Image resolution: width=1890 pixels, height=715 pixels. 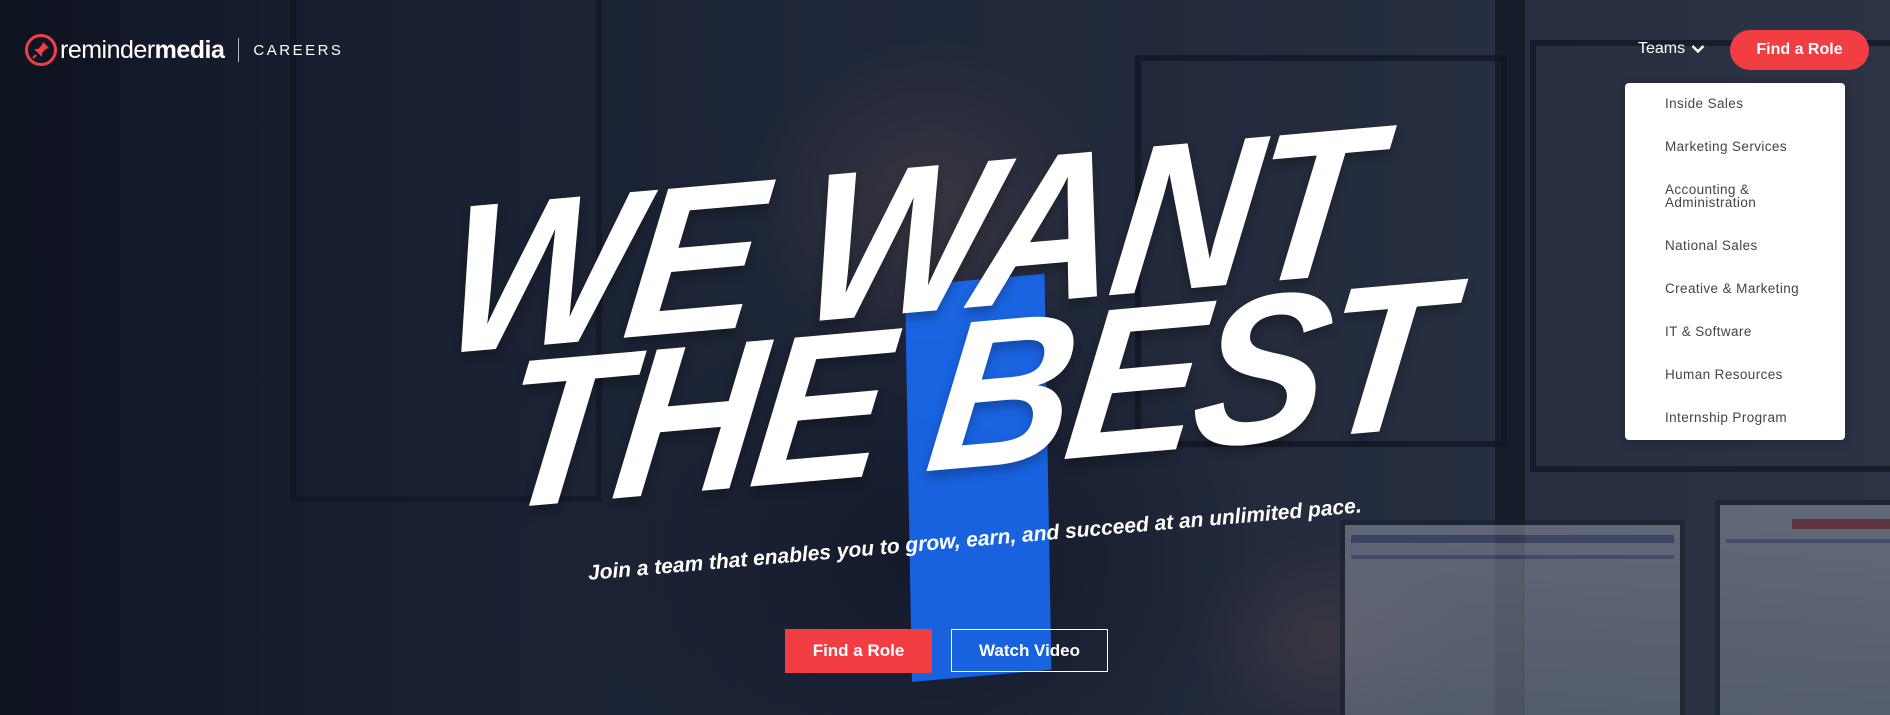 What do you see at coordinates (1698, 49) in the screenshot?
I see `chevron-down-icon` at bounding box center [1698, 49].